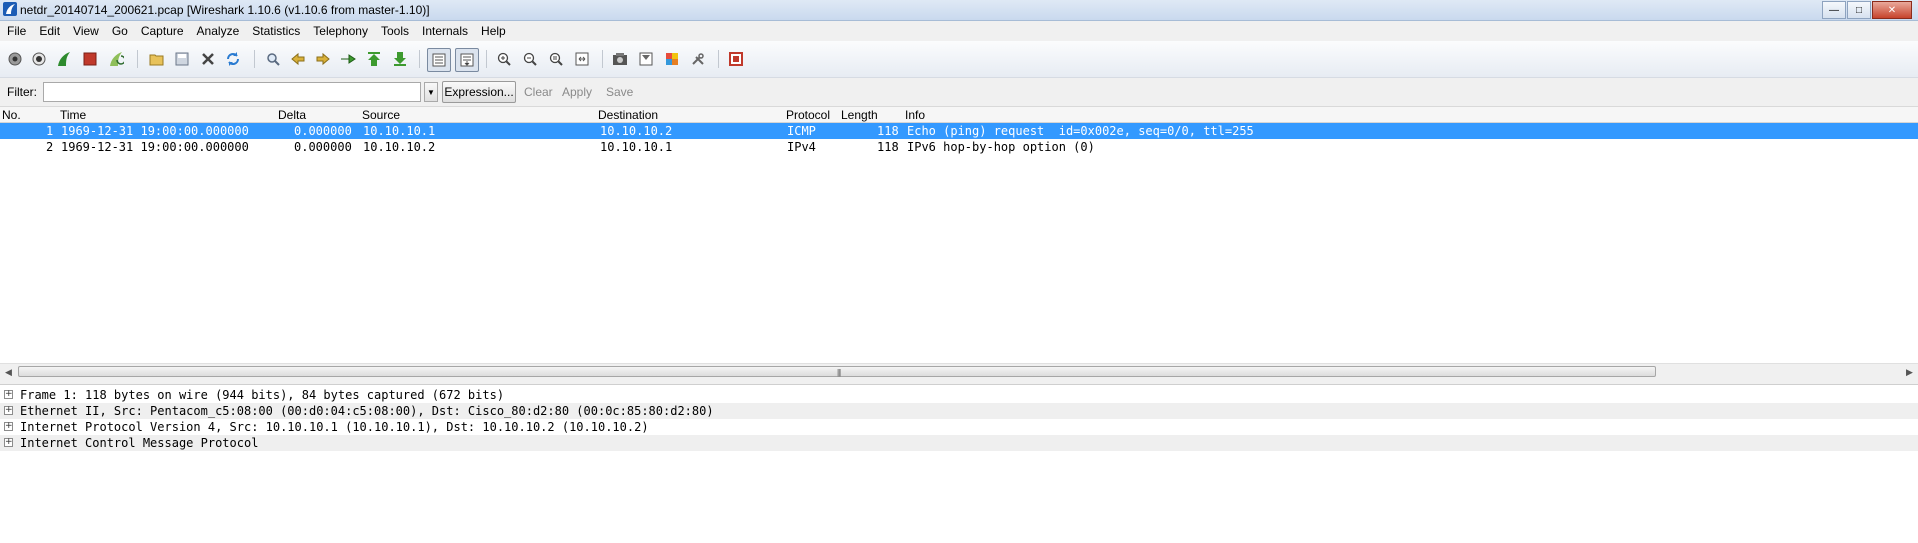 This screenshot has height=543, width=1918. What do you see at coordinates (444, 31) in the screenshot?
I see `menu-internals: Internals` at bounding box center [444, 31].